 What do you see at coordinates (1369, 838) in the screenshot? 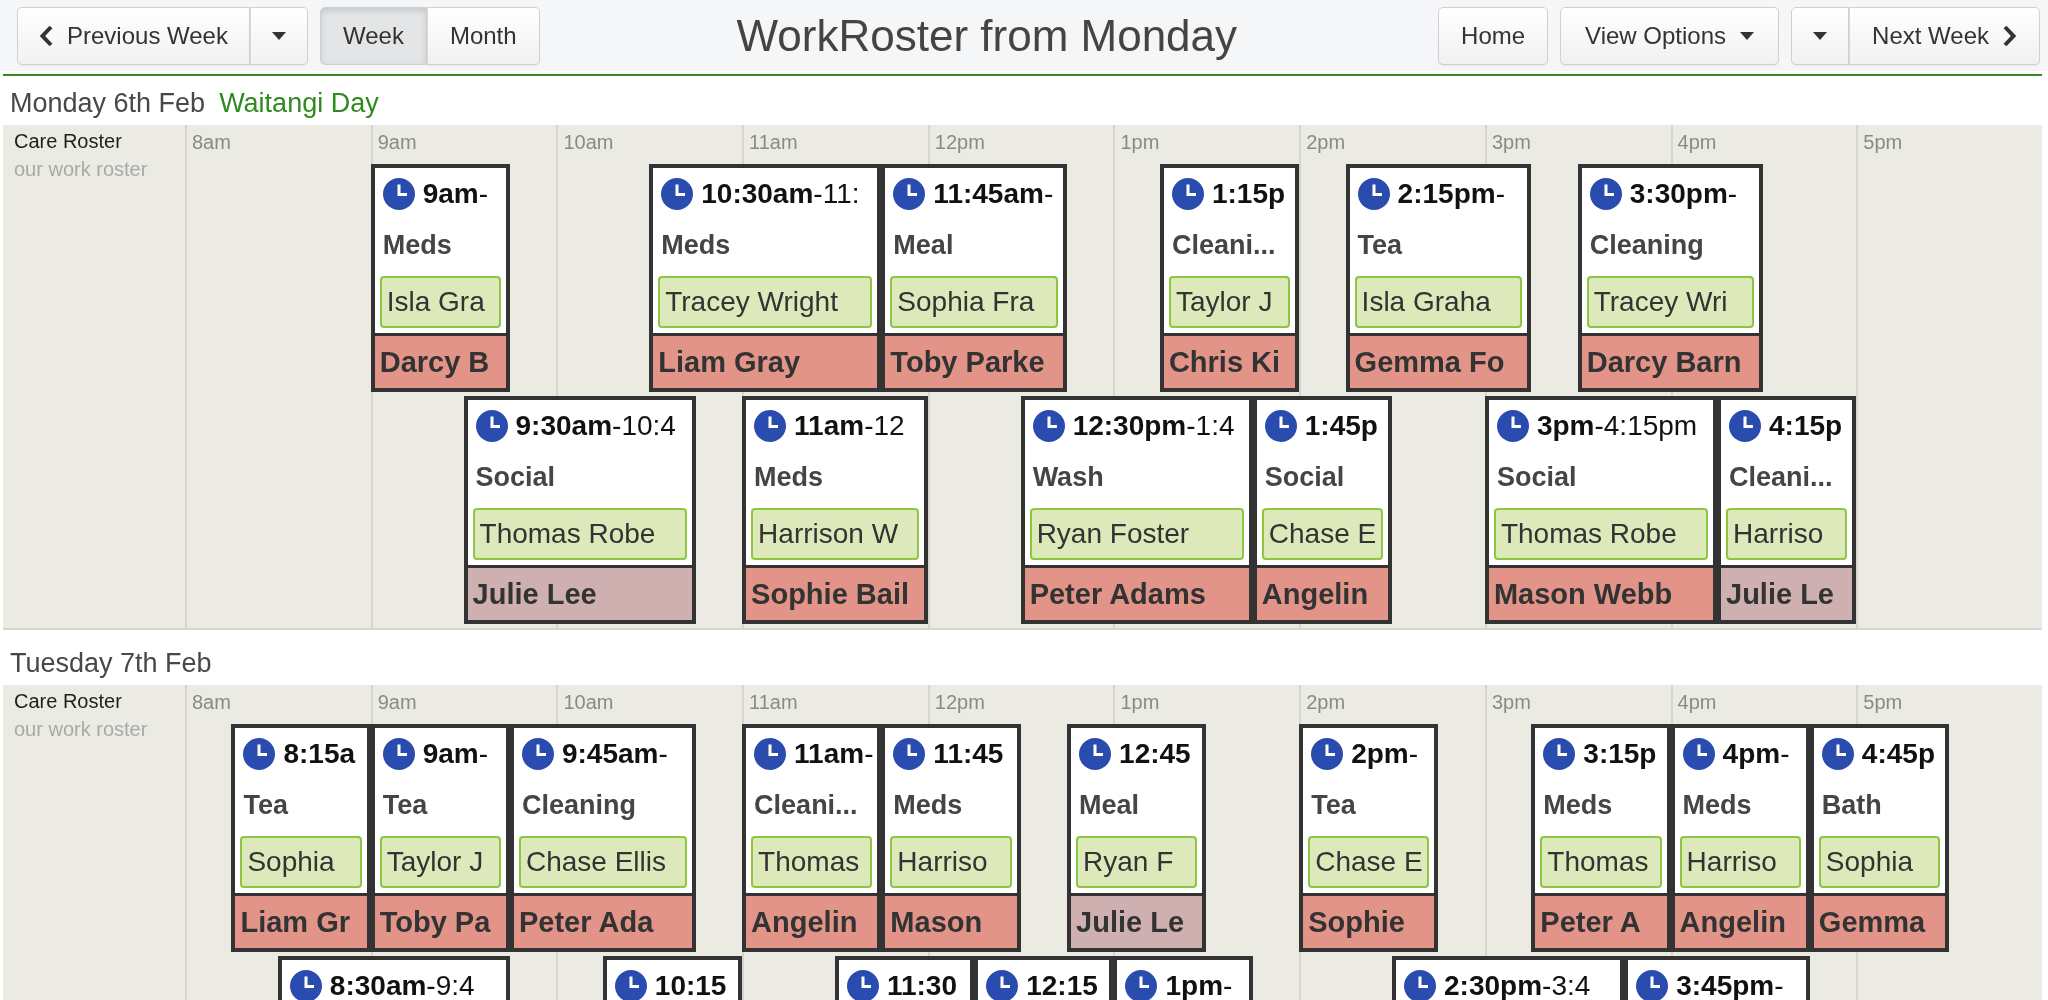
I see `shift-card: 2pm- Tea Chase E Sophie` at bounding box center [1369, 838].